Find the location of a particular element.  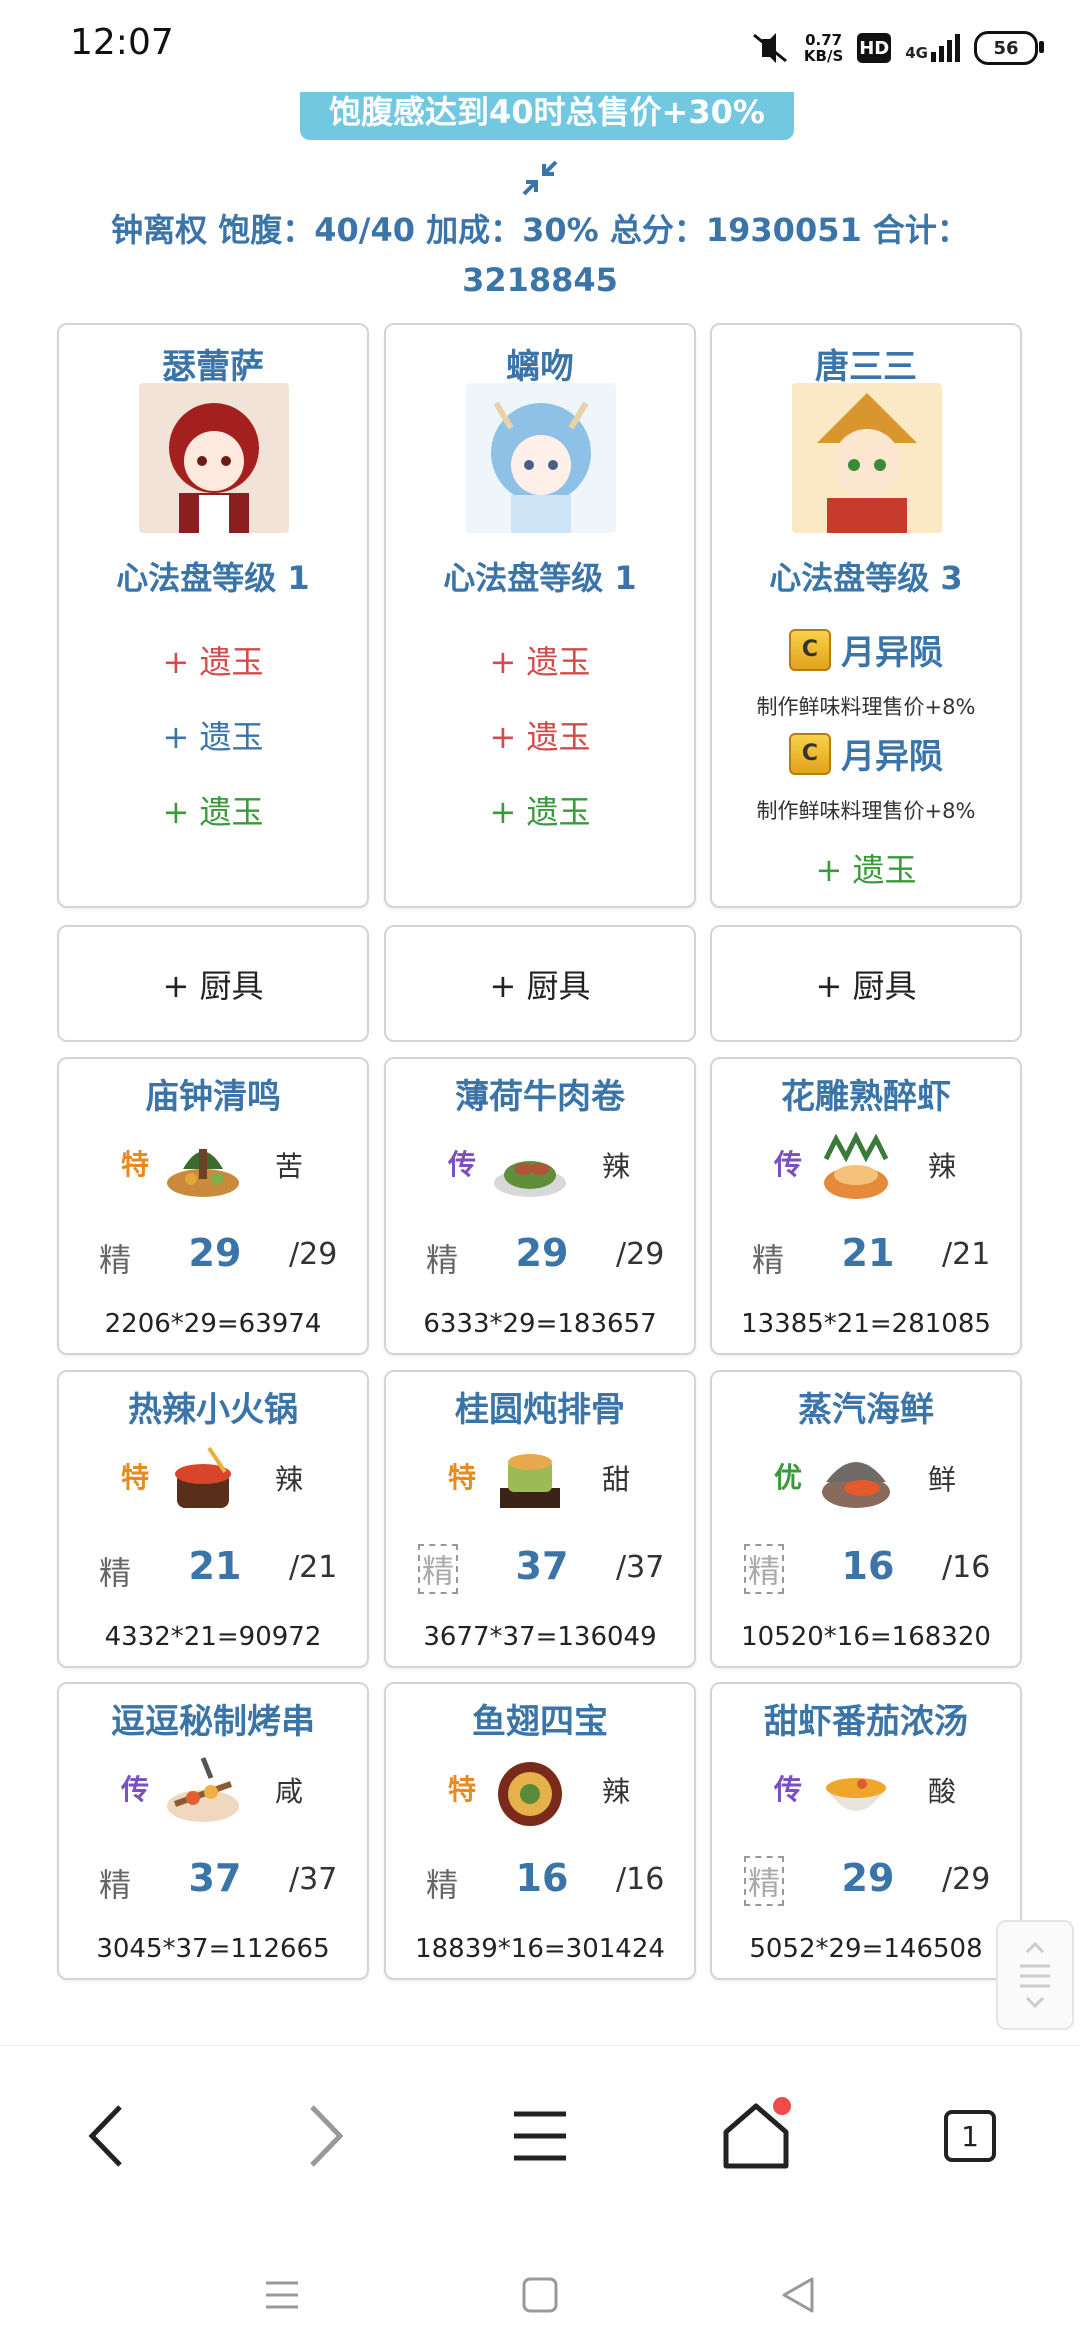

dish-card: 庙钟清鸣 特 苦 精 29 /29 2206*29=63974 is located at coordinates (213, 1206).